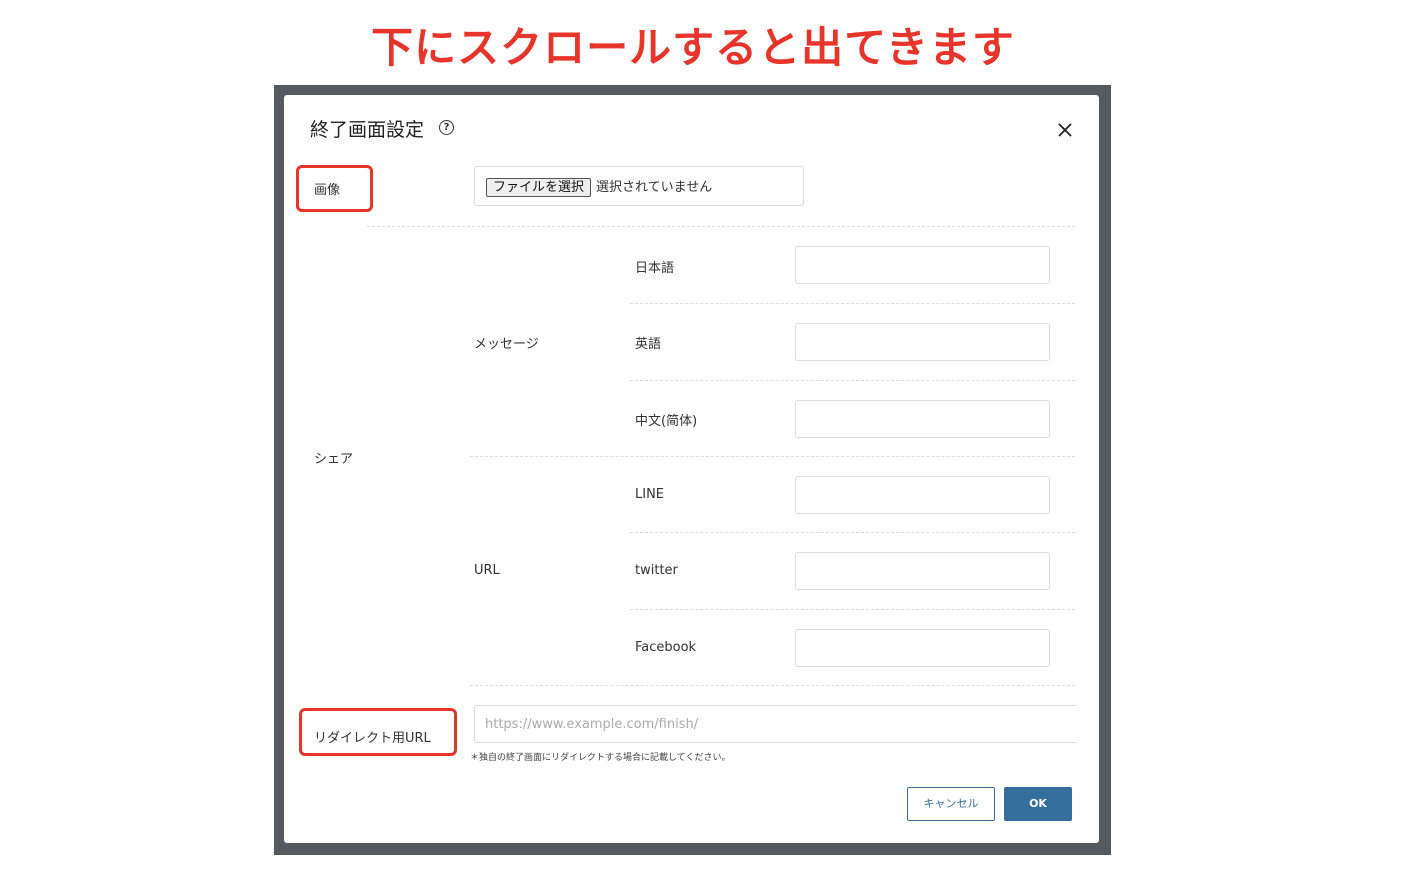 This screenshot has height=884, width=1422. I want to click on ok-button: OK, so click(1038, 804).